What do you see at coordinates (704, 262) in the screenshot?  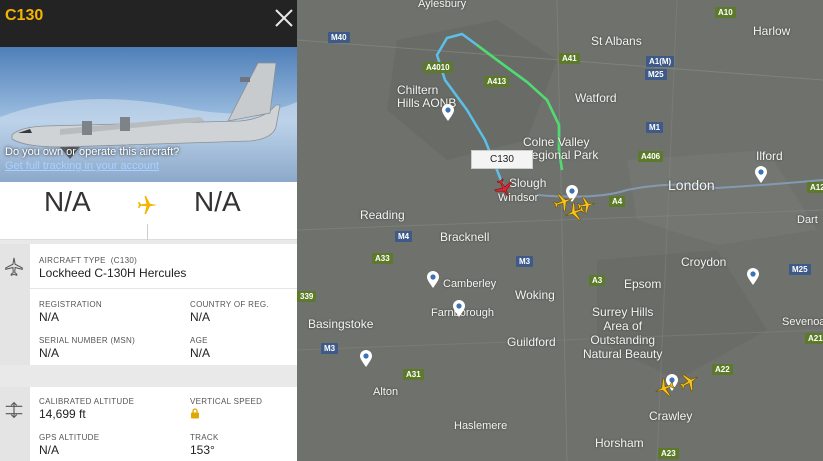 I see `place-croydon: Croydon` at bounding box center [704, 262].